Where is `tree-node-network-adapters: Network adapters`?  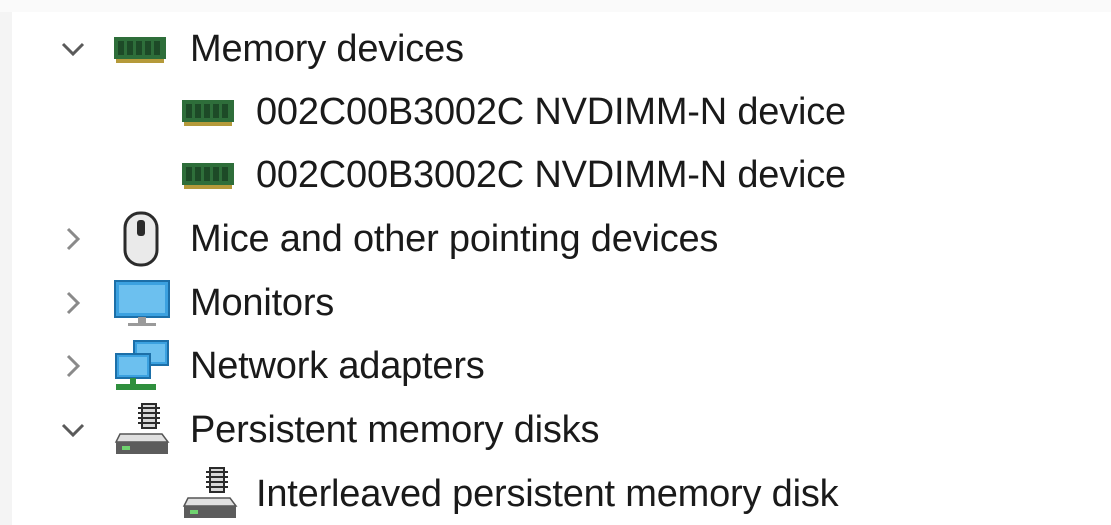 tree-node-network-adapters: Network adapters is located at coordinates (555, 365).